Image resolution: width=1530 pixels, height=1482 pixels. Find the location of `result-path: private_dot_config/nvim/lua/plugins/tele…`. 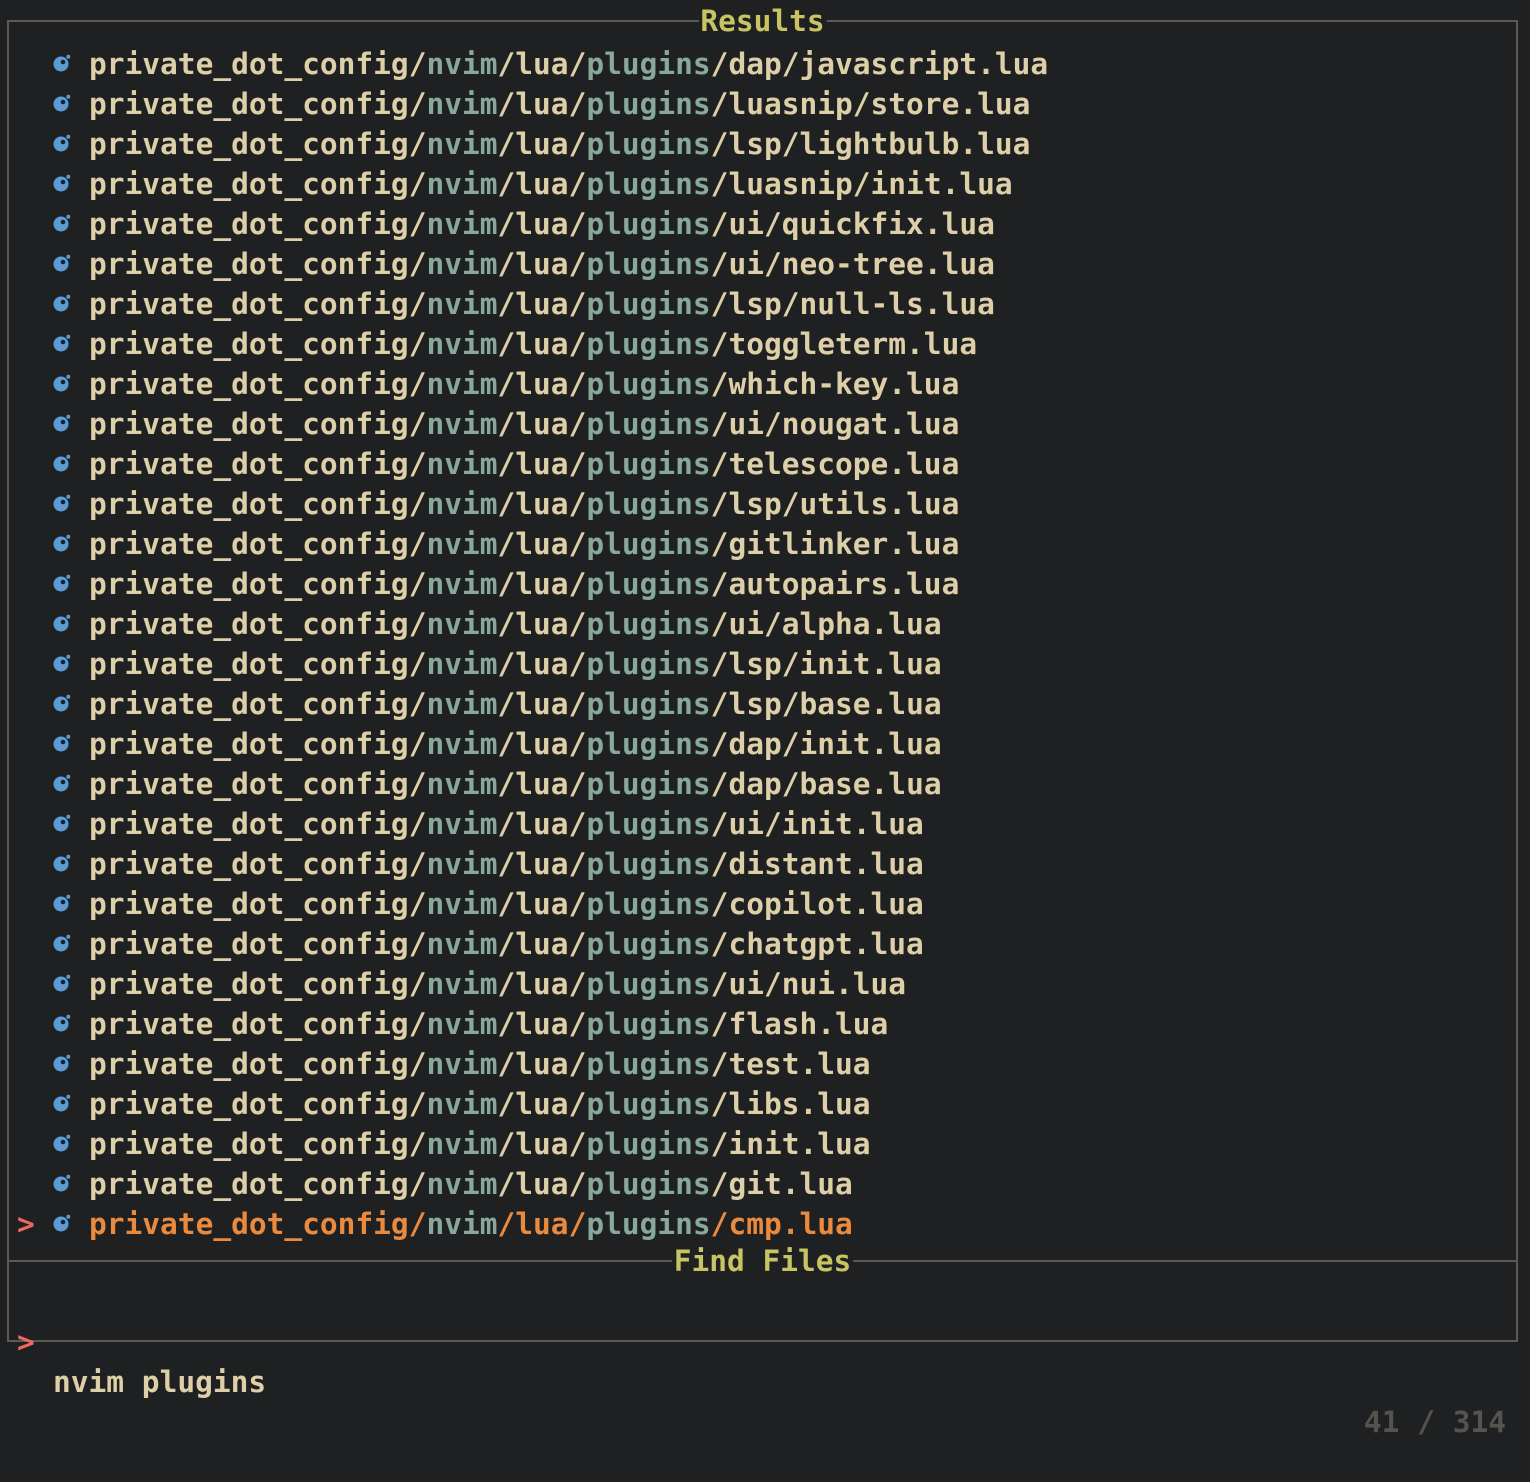

result-path: private_dot_config/nvim/lua/plugins/tele… is located at coordinates (524, 464).